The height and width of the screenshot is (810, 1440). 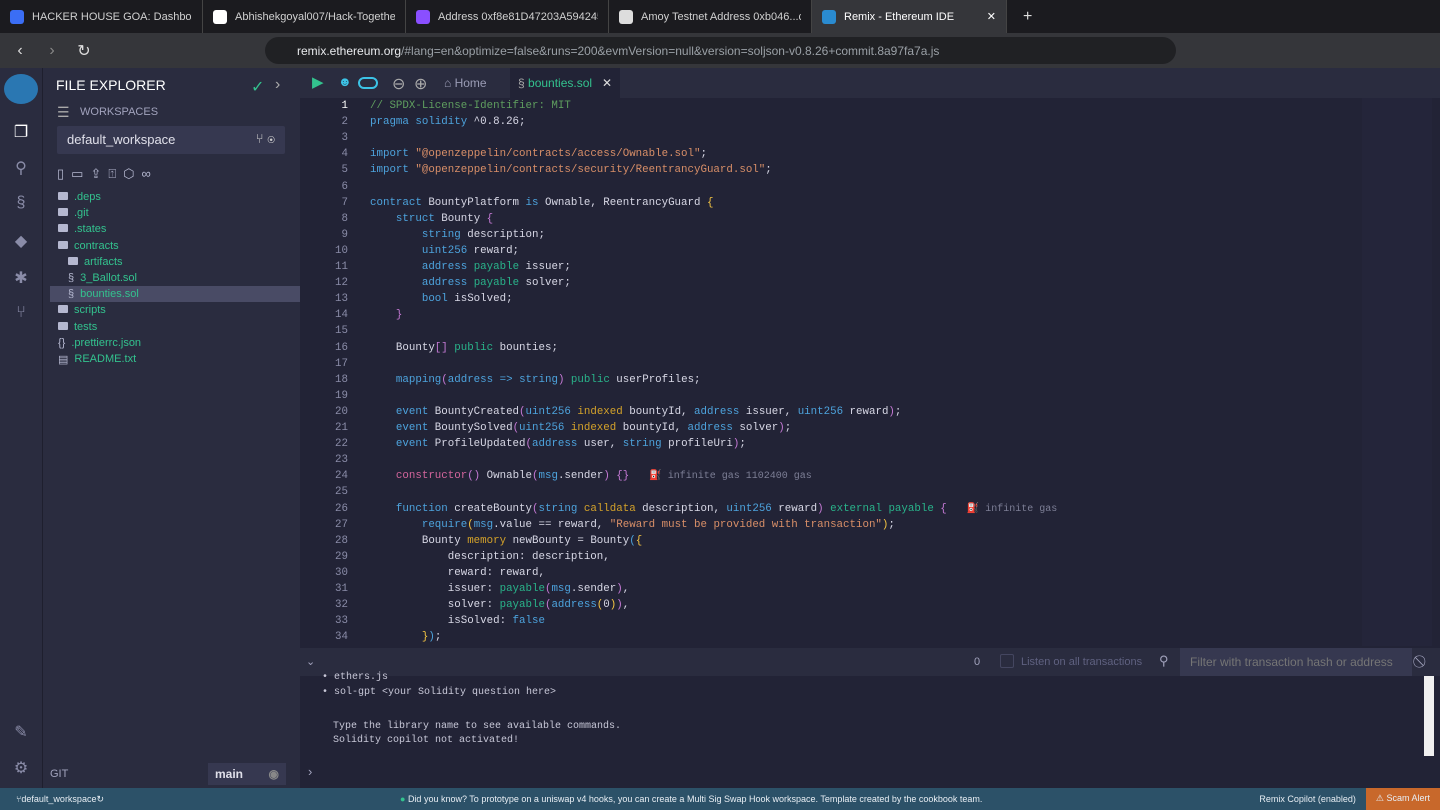 I want to click on tree-item: {} .prettierrc.json, so click(x=175, y=343).